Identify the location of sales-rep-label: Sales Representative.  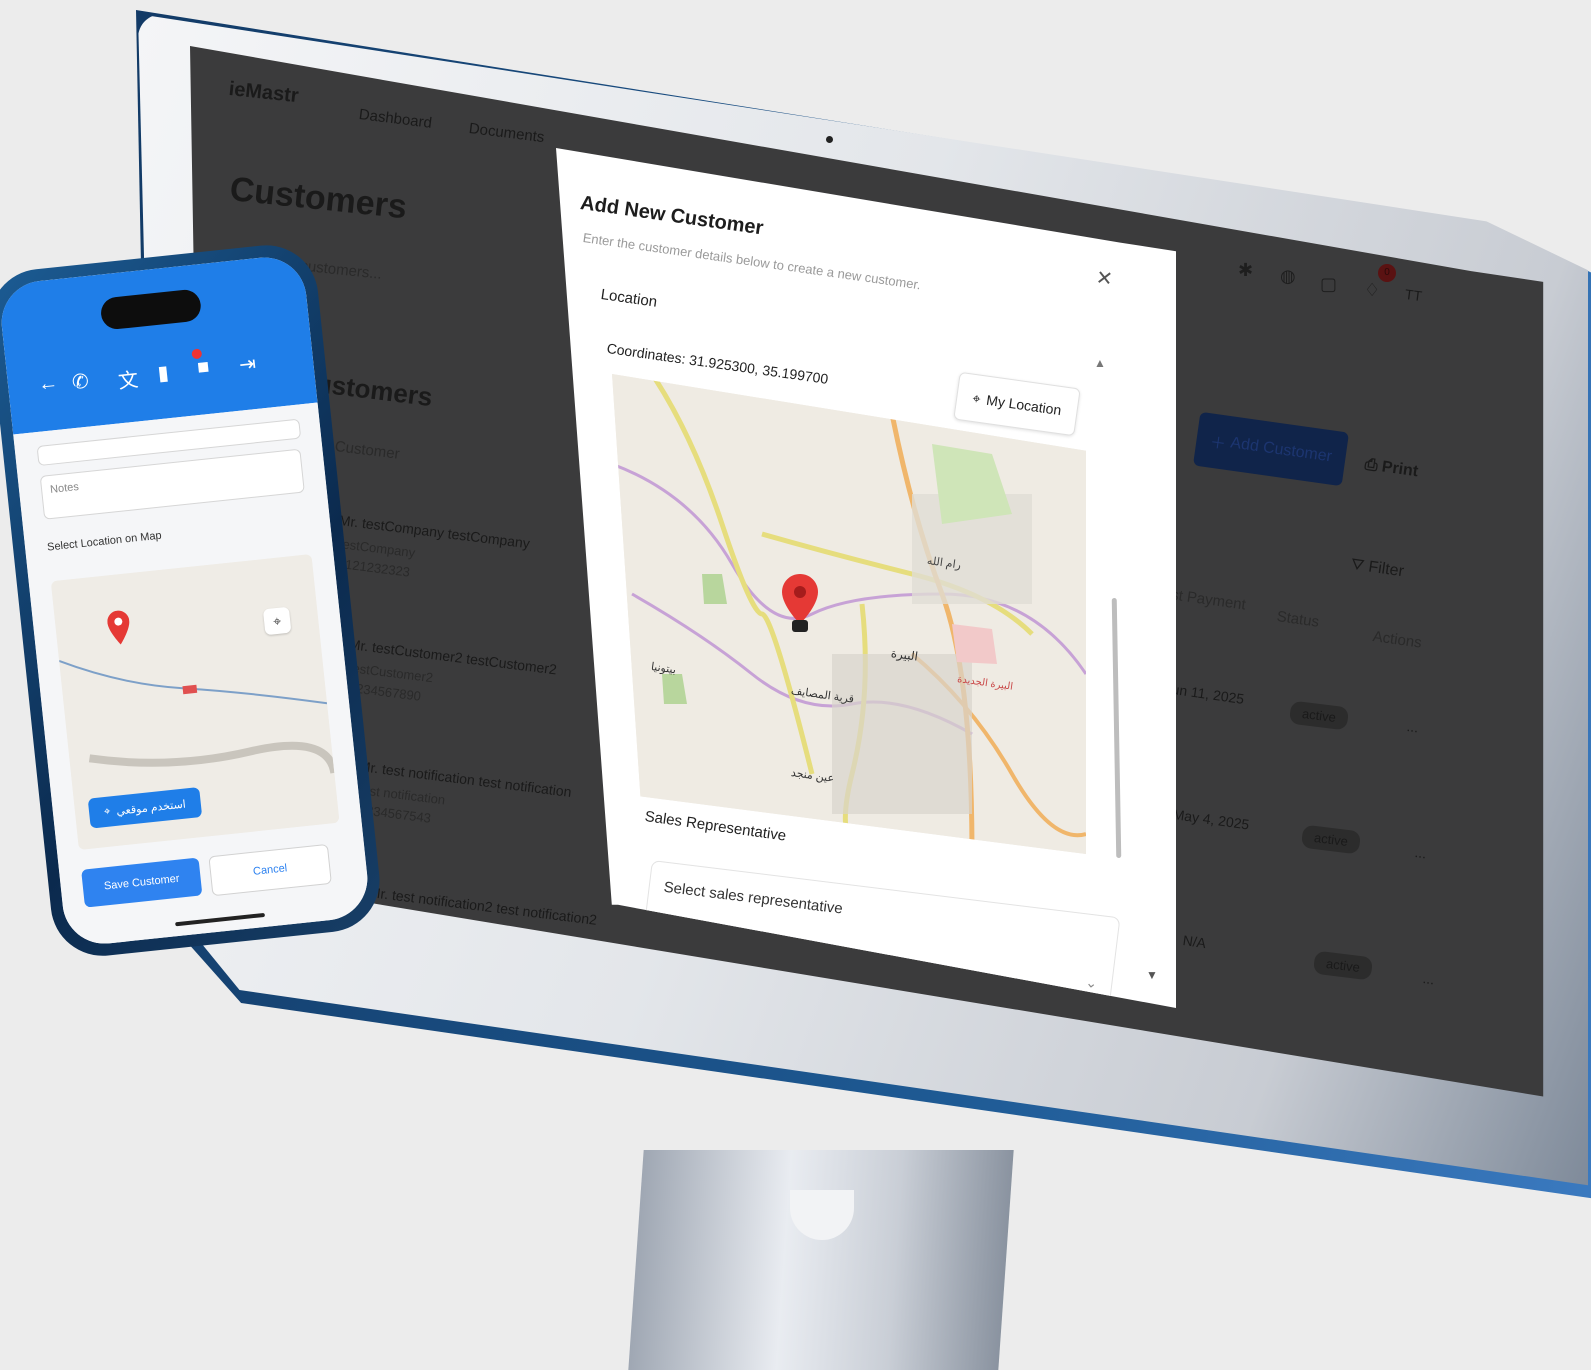
(715, 826).